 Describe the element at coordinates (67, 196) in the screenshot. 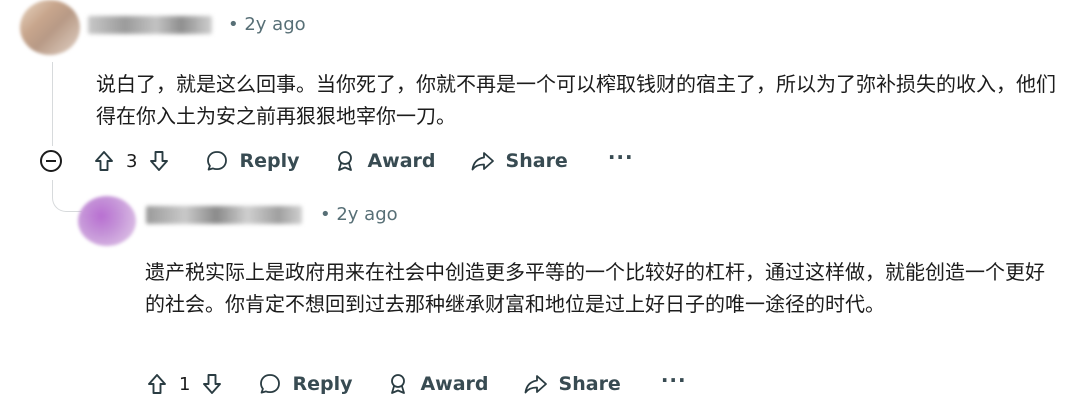

I see `reply-connector-line` at that location.